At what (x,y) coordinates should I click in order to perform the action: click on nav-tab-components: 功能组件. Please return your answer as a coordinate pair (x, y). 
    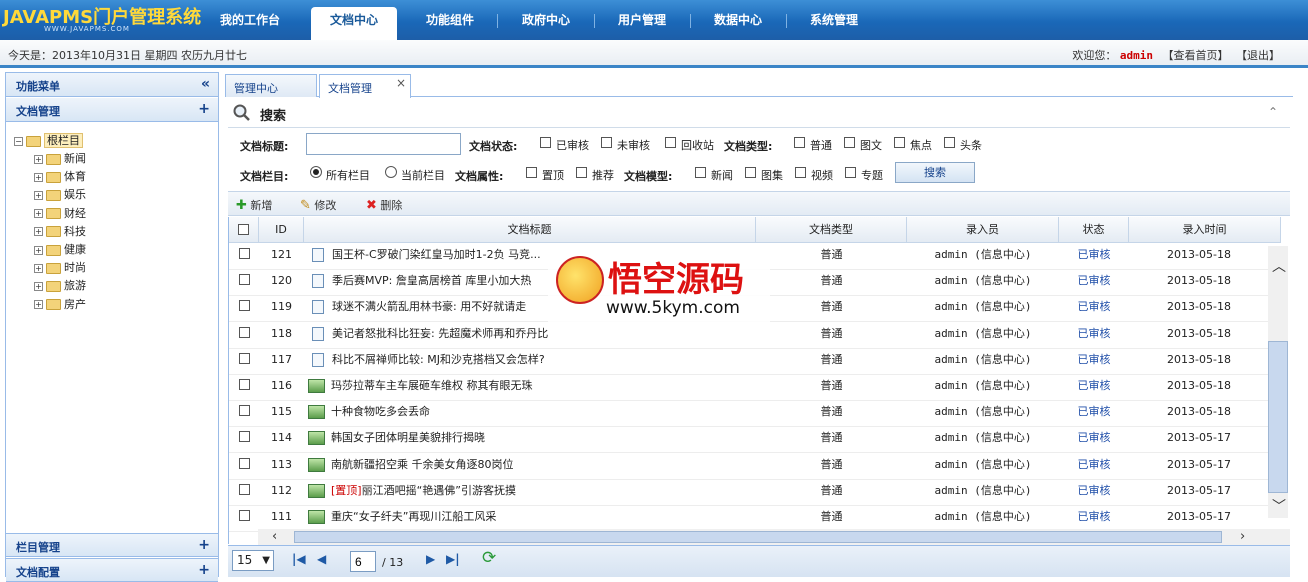
    Looking at the image, I should click on (450, 24).